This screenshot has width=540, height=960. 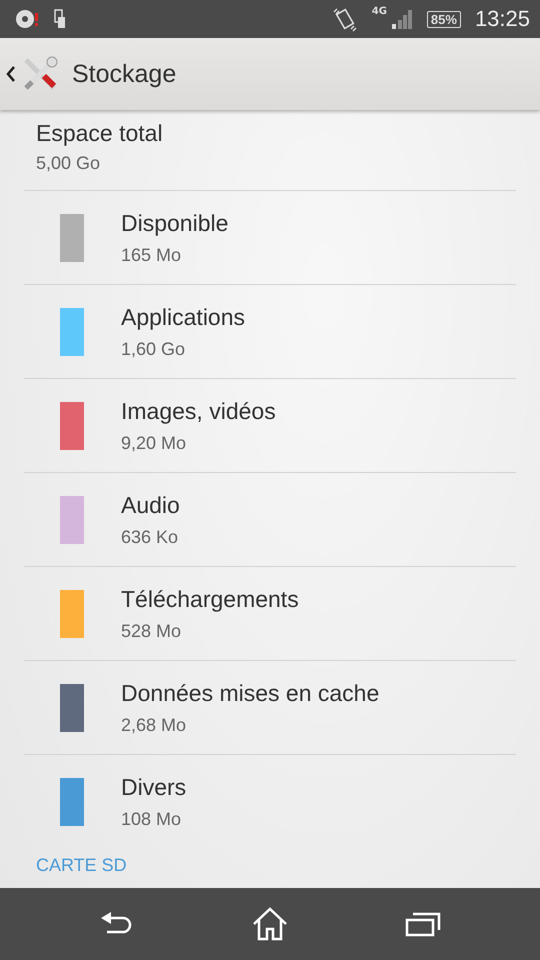 I want to click on disc-icon, so click(x=27, y=19).